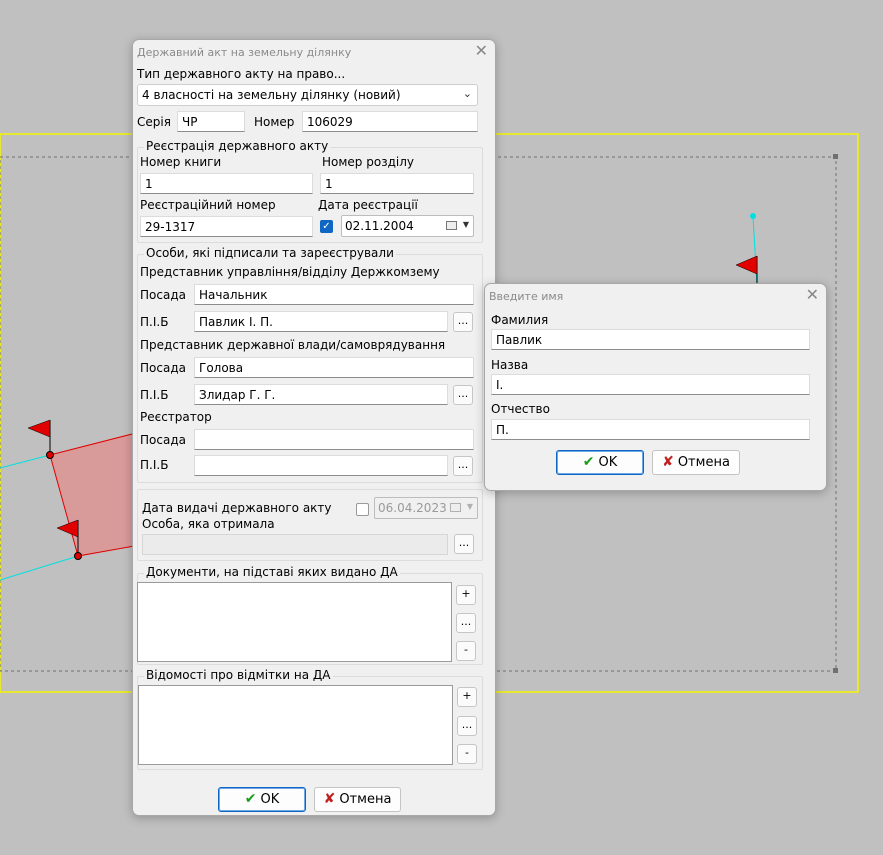  I want to click on book-number-label: Номер книги, so click(181, 162).